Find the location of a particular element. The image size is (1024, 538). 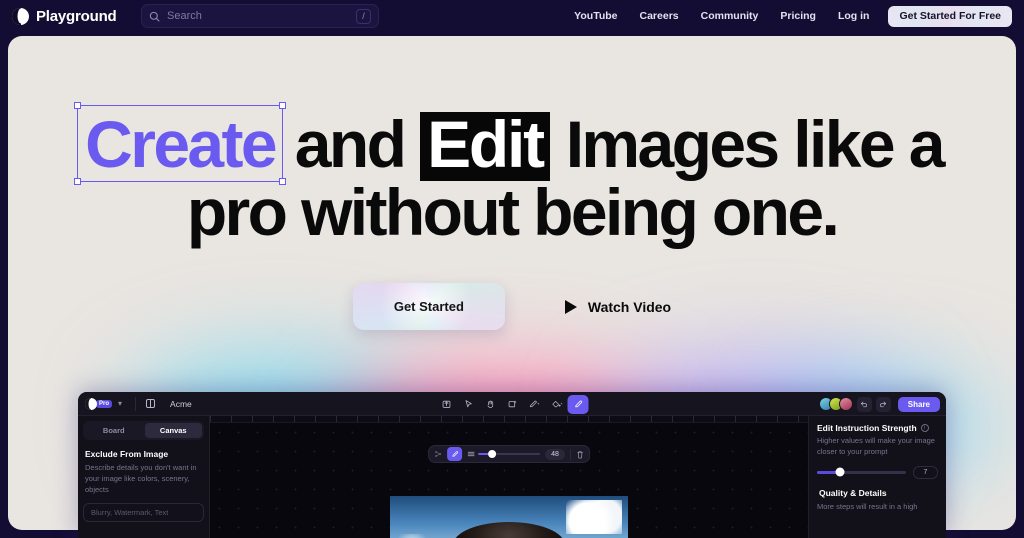

app-workspace-switcher: Pro ▾ is located at coordinates (103, 403).